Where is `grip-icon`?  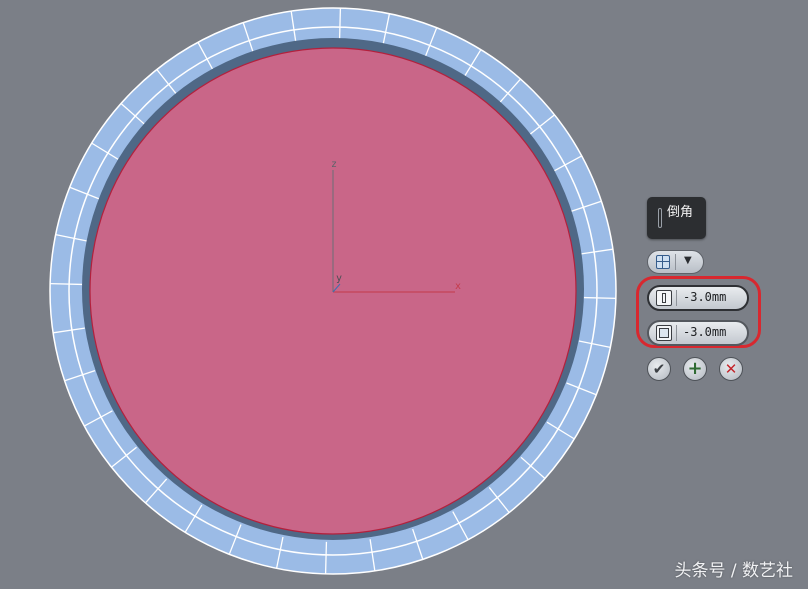
grip-icon is located at coordinates (660, 218).